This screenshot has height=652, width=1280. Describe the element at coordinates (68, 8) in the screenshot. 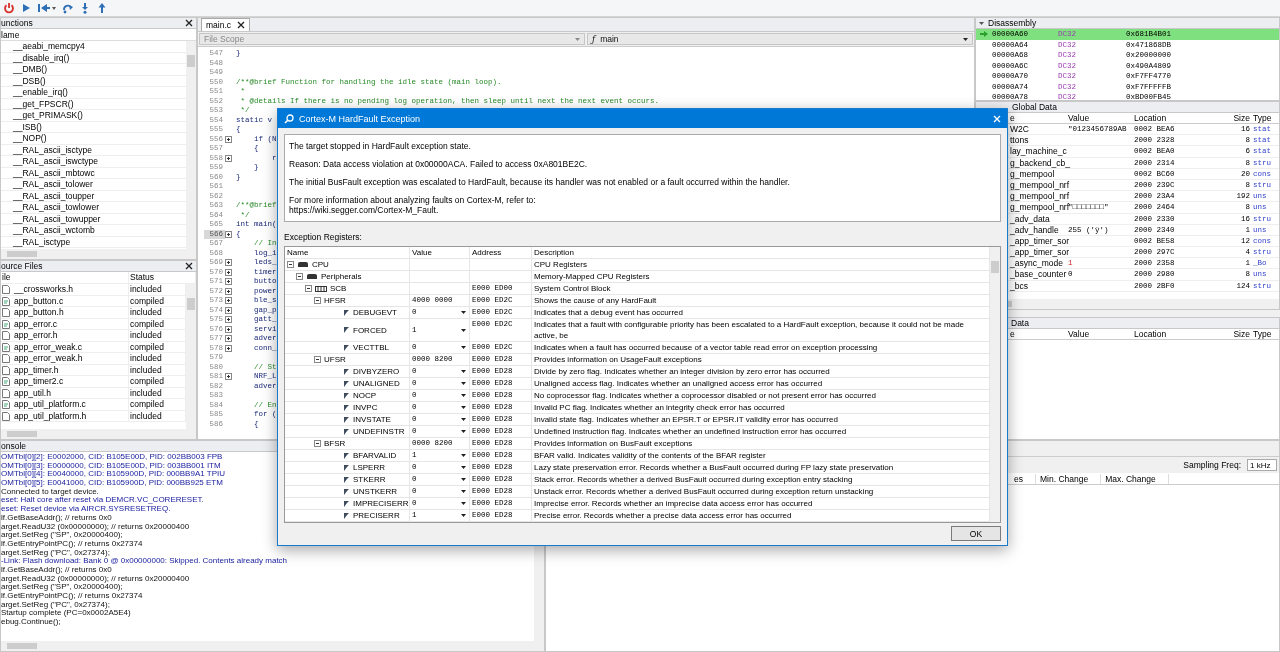

I see `step-over-icon` at that location.